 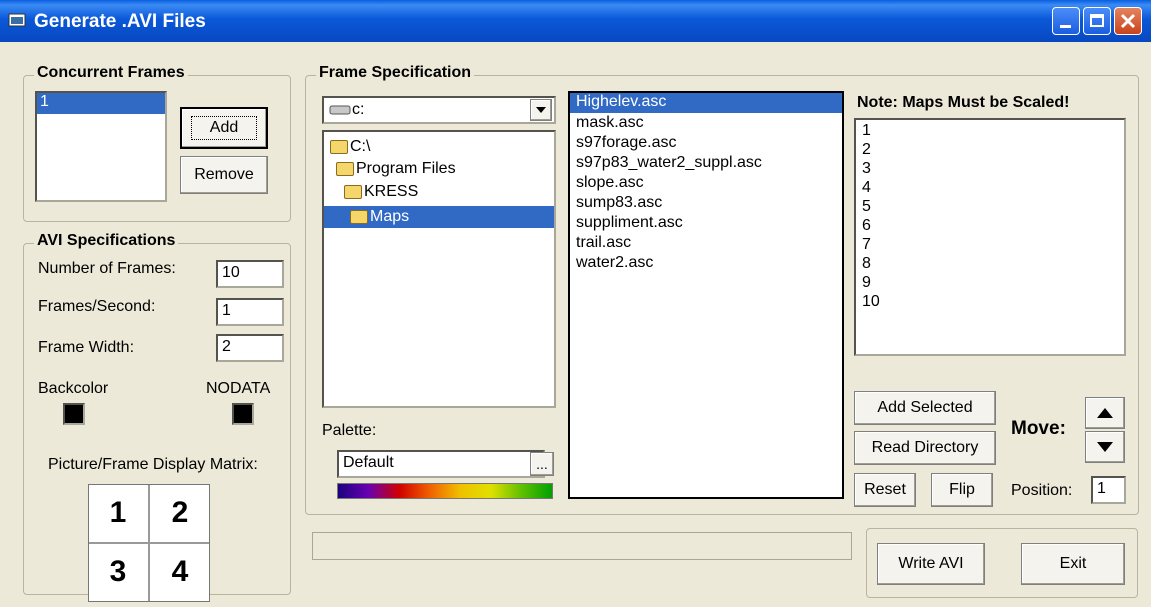 What do you see at coordinates (238, 388) in the screenshot?
I see `nodata-label: NODATA` at bounding box center [238, 388].